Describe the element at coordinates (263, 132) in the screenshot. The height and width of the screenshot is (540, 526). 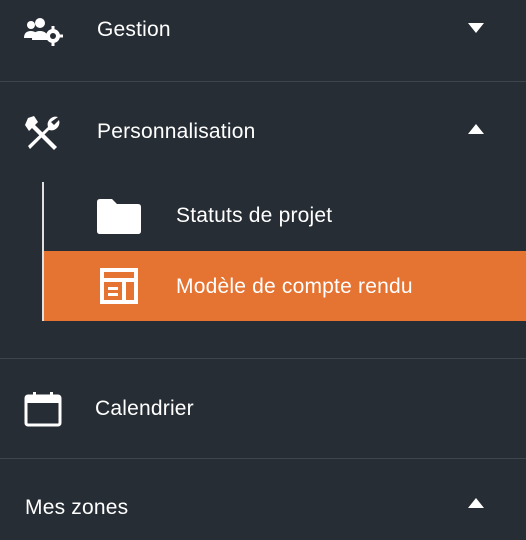
I see `menu-item-personnalisation: Personnalisation` at that location.